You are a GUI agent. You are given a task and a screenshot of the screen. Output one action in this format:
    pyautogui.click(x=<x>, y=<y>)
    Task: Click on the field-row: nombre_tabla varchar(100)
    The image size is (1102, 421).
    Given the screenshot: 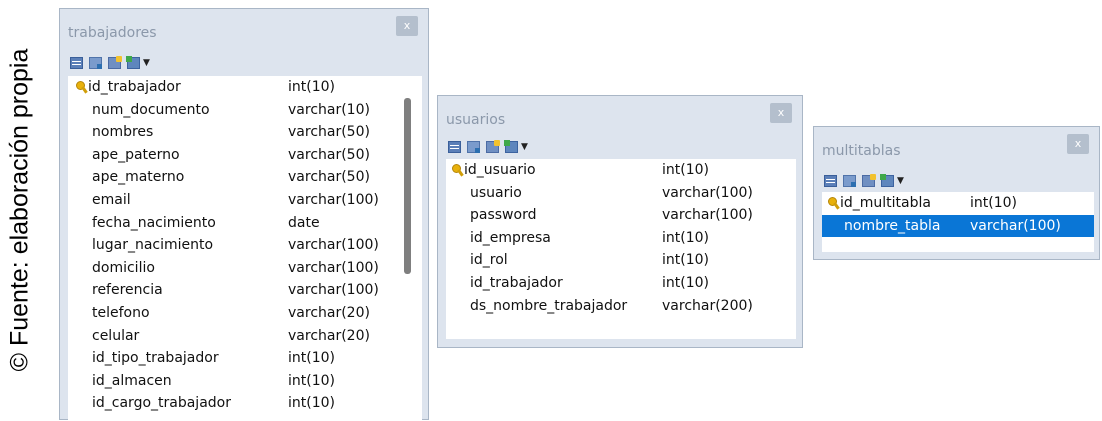 What is the action you would take?
    pyautogui.click(x=958, y=226)
    